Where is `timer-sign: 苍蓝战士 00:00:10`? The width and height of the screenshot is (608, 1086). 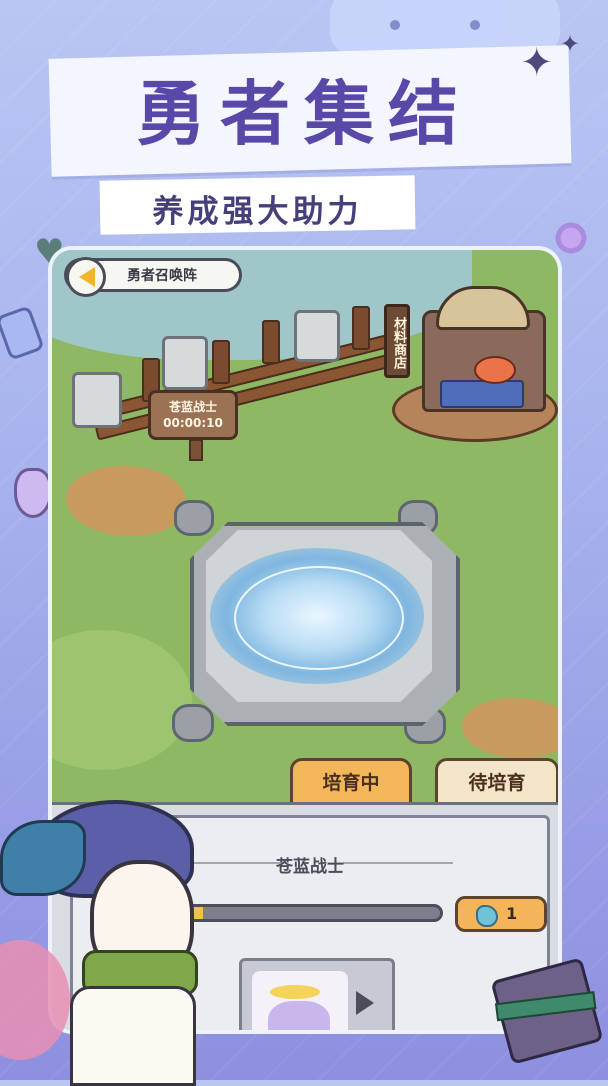
timer-sign: 苍蓝战士 00:00:10 is located at coordinates (193, 425).